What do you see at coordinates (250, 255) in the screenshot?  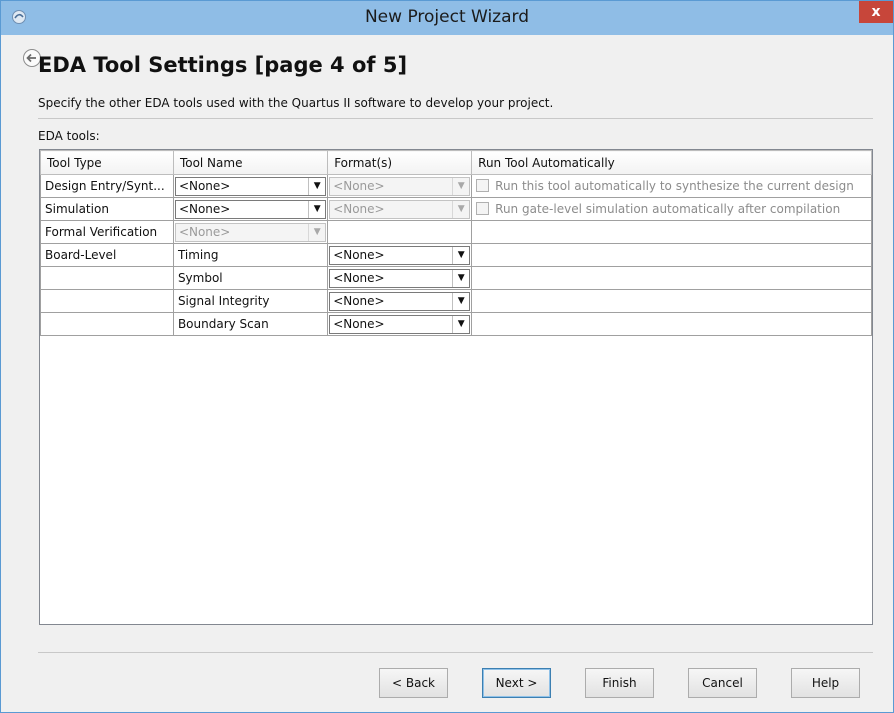 I see `tool-name-cell: Timing` at bounding box center [250, 255].